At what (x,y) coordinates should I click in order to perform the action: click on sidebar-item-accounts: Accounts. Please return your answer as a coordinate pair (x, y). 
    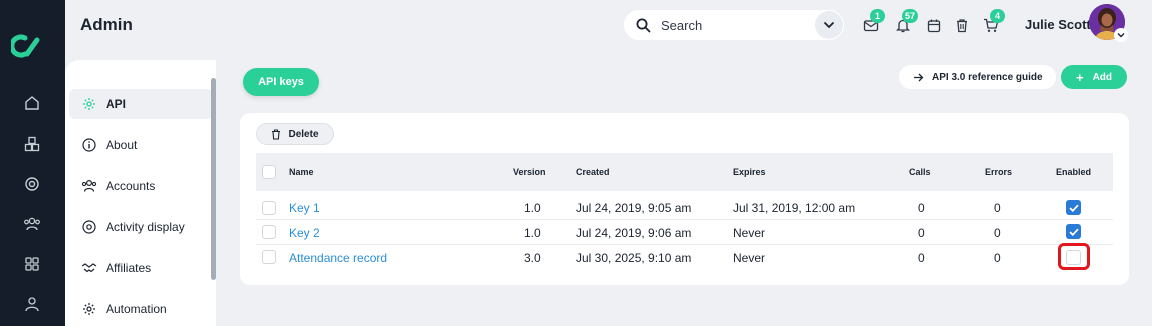
    Looking at the image, I should click on (141, 186).